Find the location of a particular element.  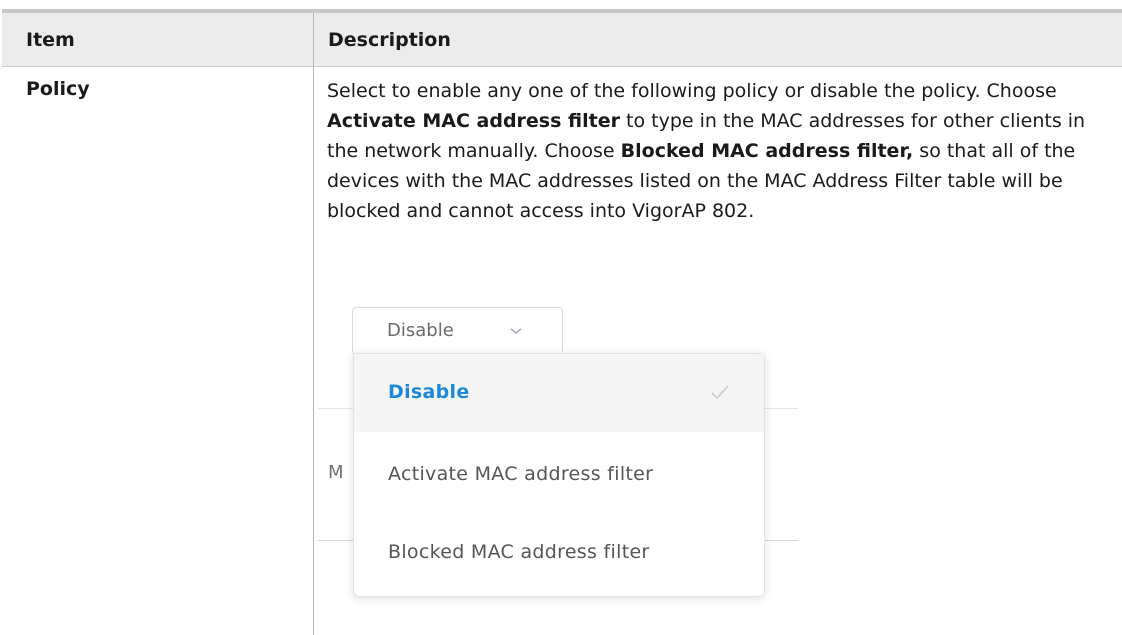

policy-select: Disable is located at coordinates (457, 330).